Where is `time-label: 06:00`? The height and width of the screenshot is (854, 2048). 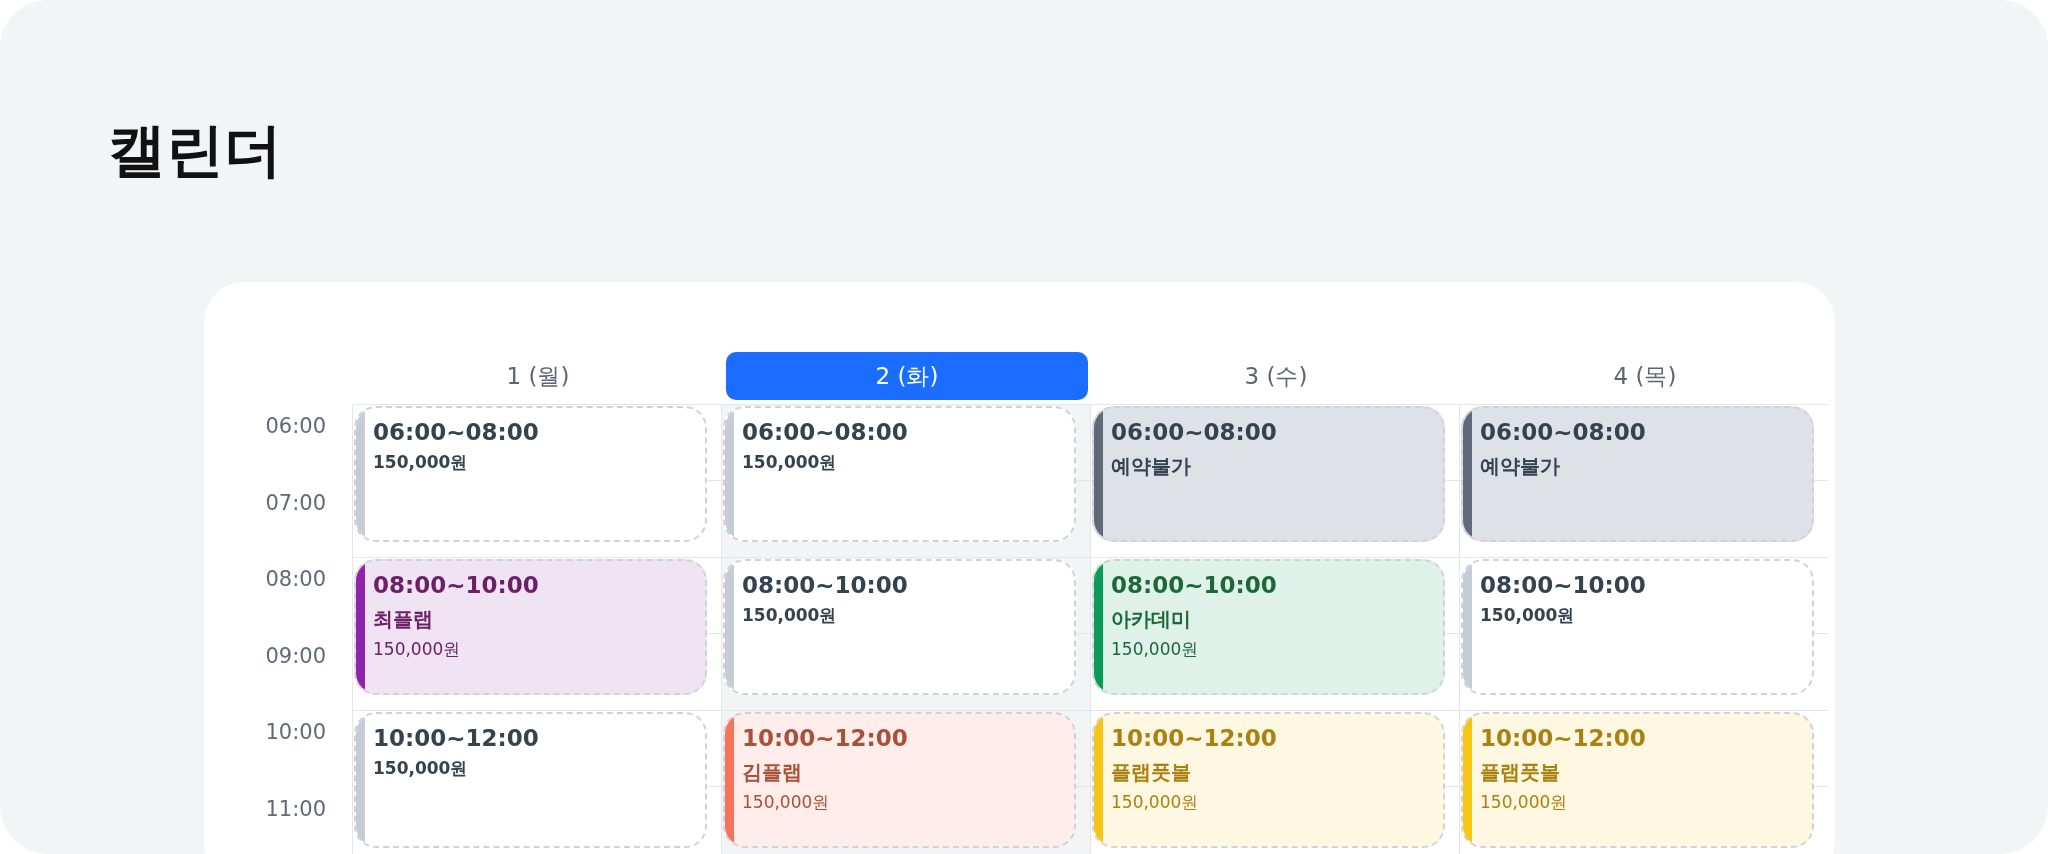 time-label: 06:00 is located at coordinates (295, 426).